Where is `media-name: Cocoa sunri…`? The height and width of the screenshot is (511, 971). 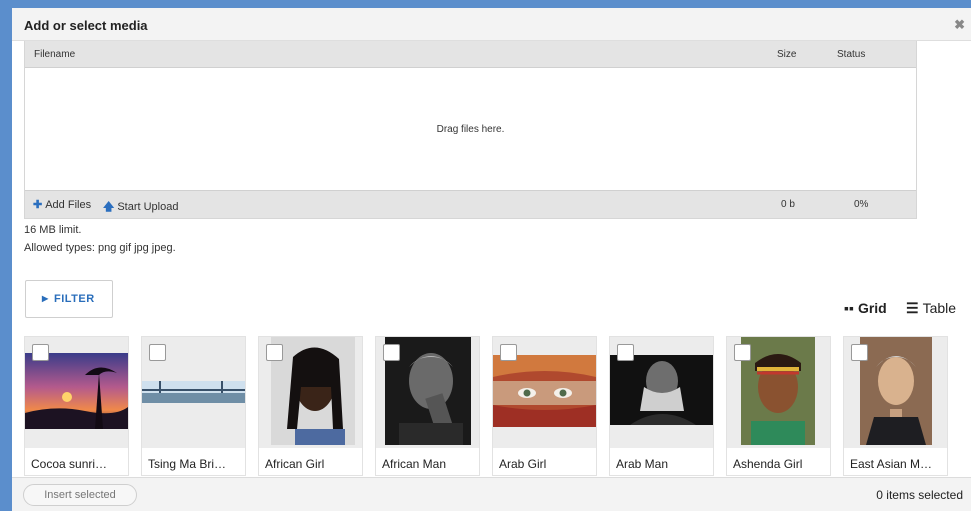
media-name: Cocoa sunri… is located at coordinates (69, 464).